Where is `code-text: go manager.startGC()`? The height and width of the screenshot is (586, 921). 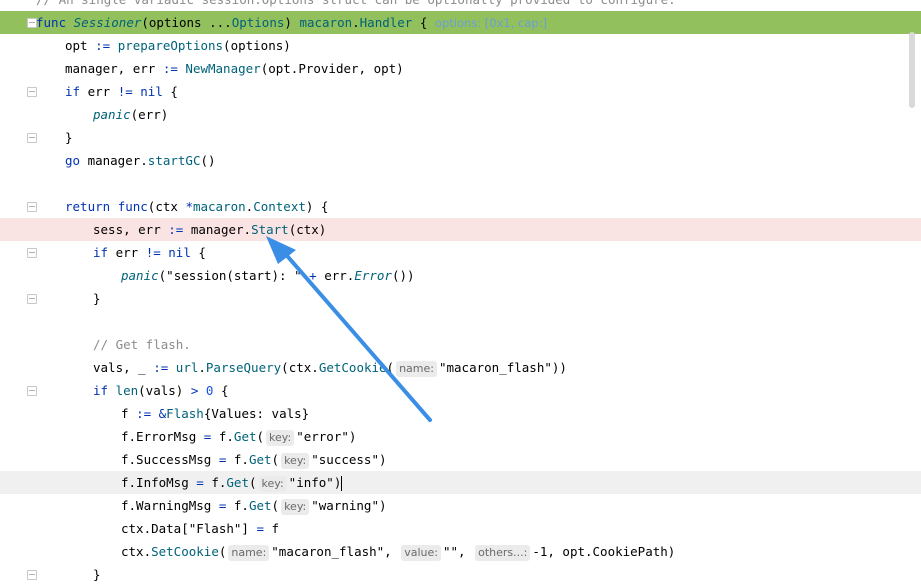
code-text: go manager.startGC() is located at coordinates (140, 160).